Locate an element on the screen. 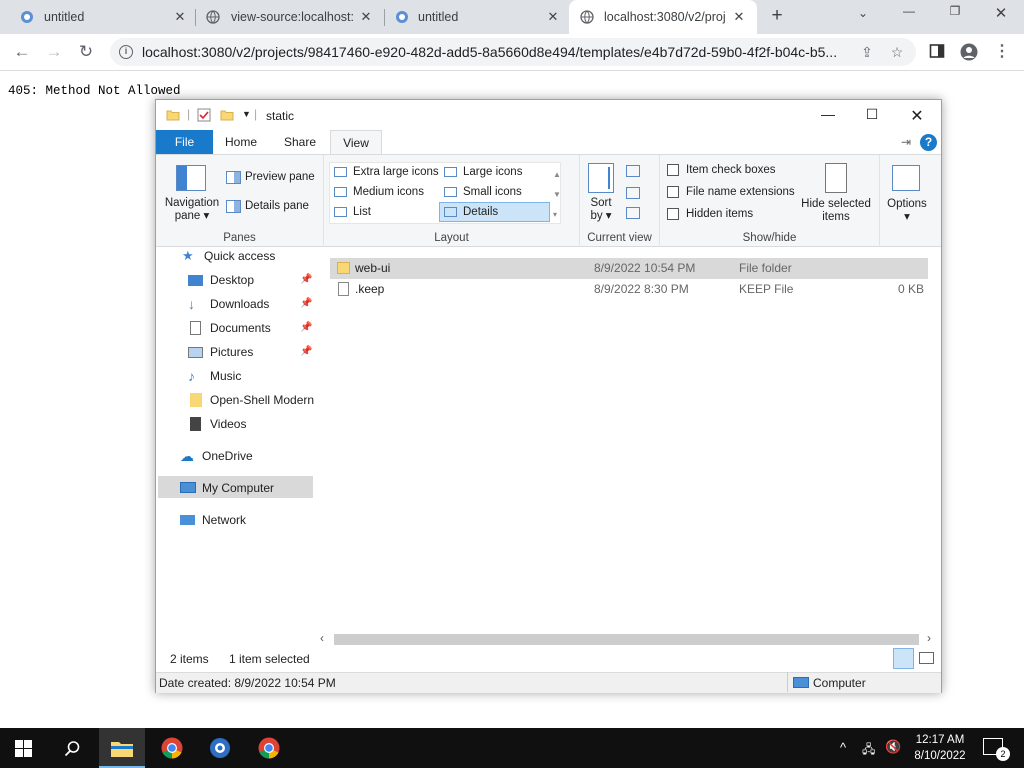  chevron-up-icon: ^ is located at coordinates (843, 747).